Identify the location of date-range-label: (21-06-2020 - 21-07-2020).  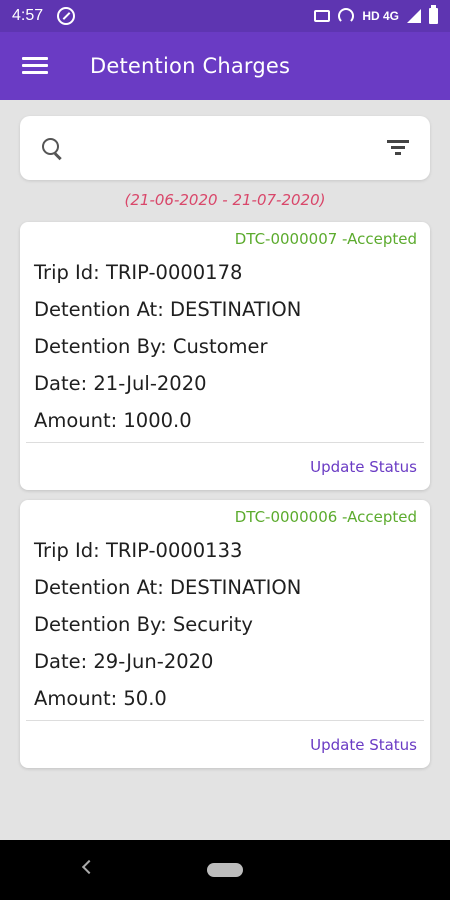
(225, 200).